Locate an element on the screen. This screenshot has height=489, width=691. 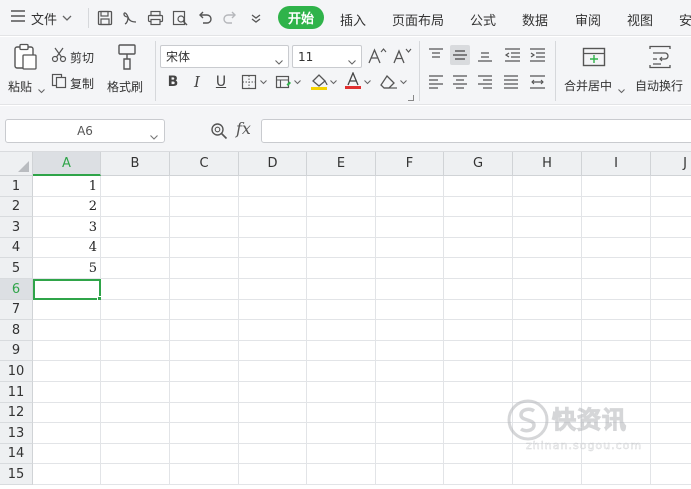
cell-h8 is located at coordinates (547, 330).